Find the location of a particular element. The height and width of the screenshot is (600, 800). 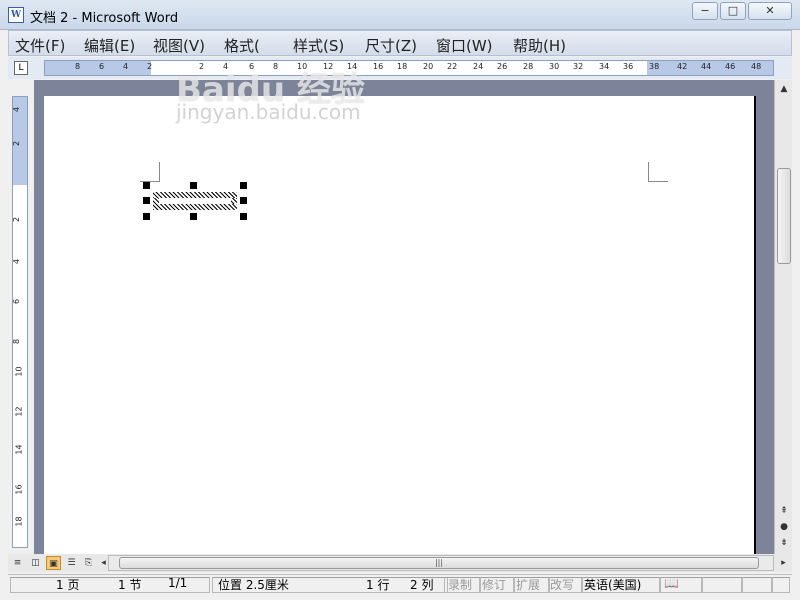

menu-style: 样式(S) is located at coordinates (318, 45).